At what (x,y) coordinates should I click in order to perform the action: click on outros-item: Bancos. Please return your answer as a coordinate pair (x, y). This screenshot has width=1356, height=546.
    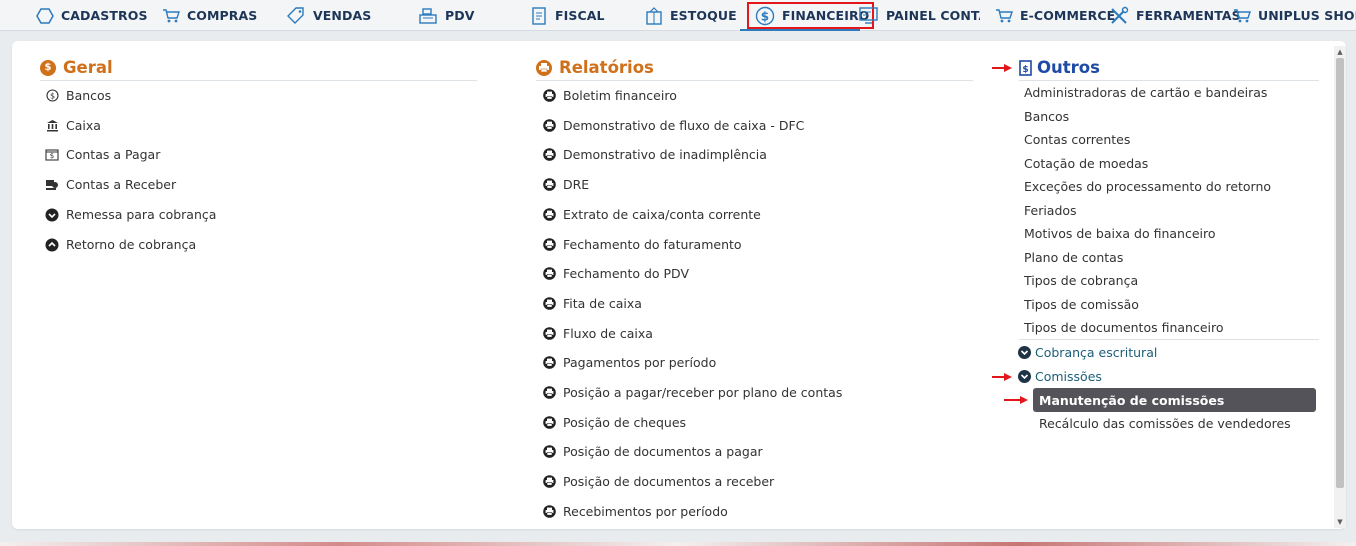
    Looking at the image, I should click on (1046, 116).